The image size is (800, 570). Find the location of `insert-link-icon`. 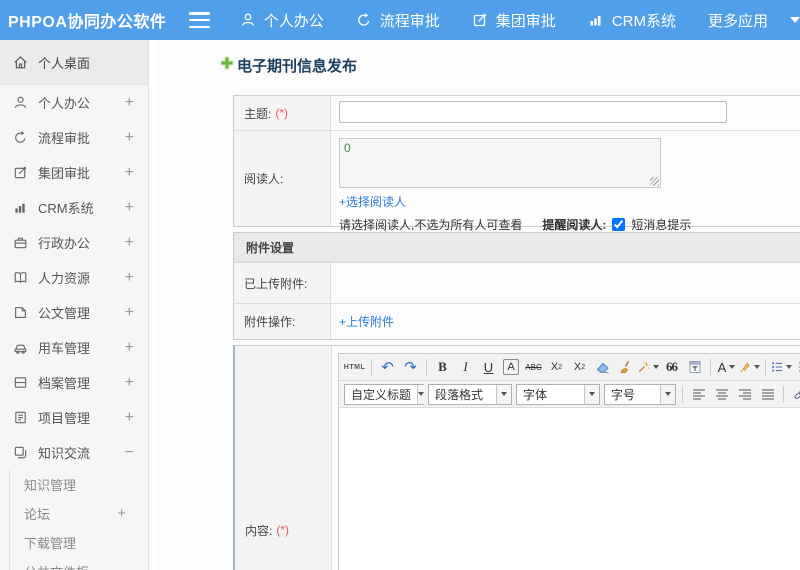

insert-link-icon is located at coordinates (794, 394).